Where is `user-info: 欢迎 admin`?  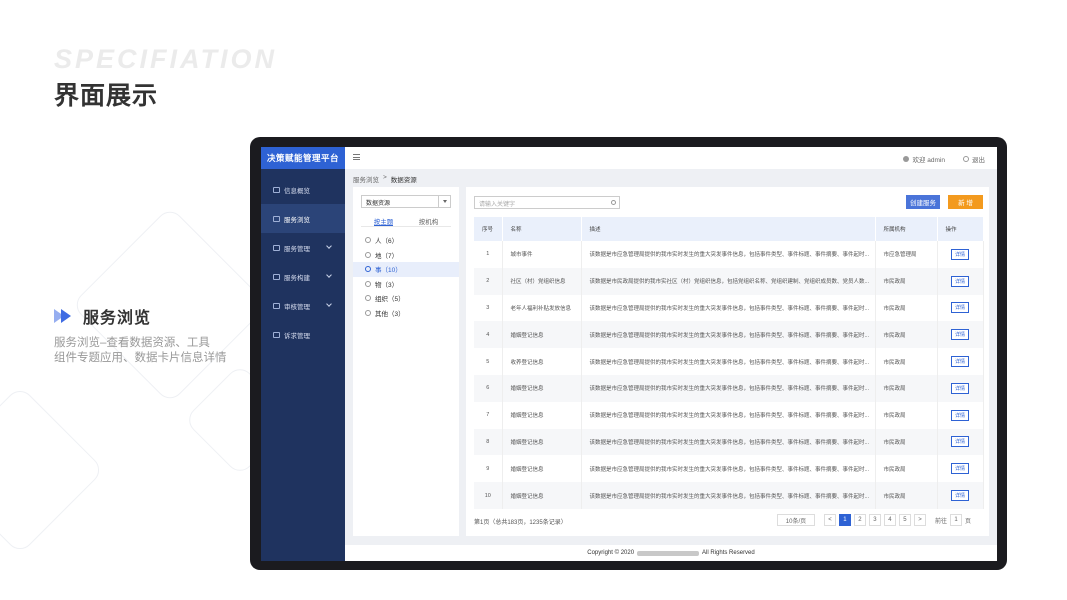
user-info: 欢迎 admin is located at coordinates (924, 159).